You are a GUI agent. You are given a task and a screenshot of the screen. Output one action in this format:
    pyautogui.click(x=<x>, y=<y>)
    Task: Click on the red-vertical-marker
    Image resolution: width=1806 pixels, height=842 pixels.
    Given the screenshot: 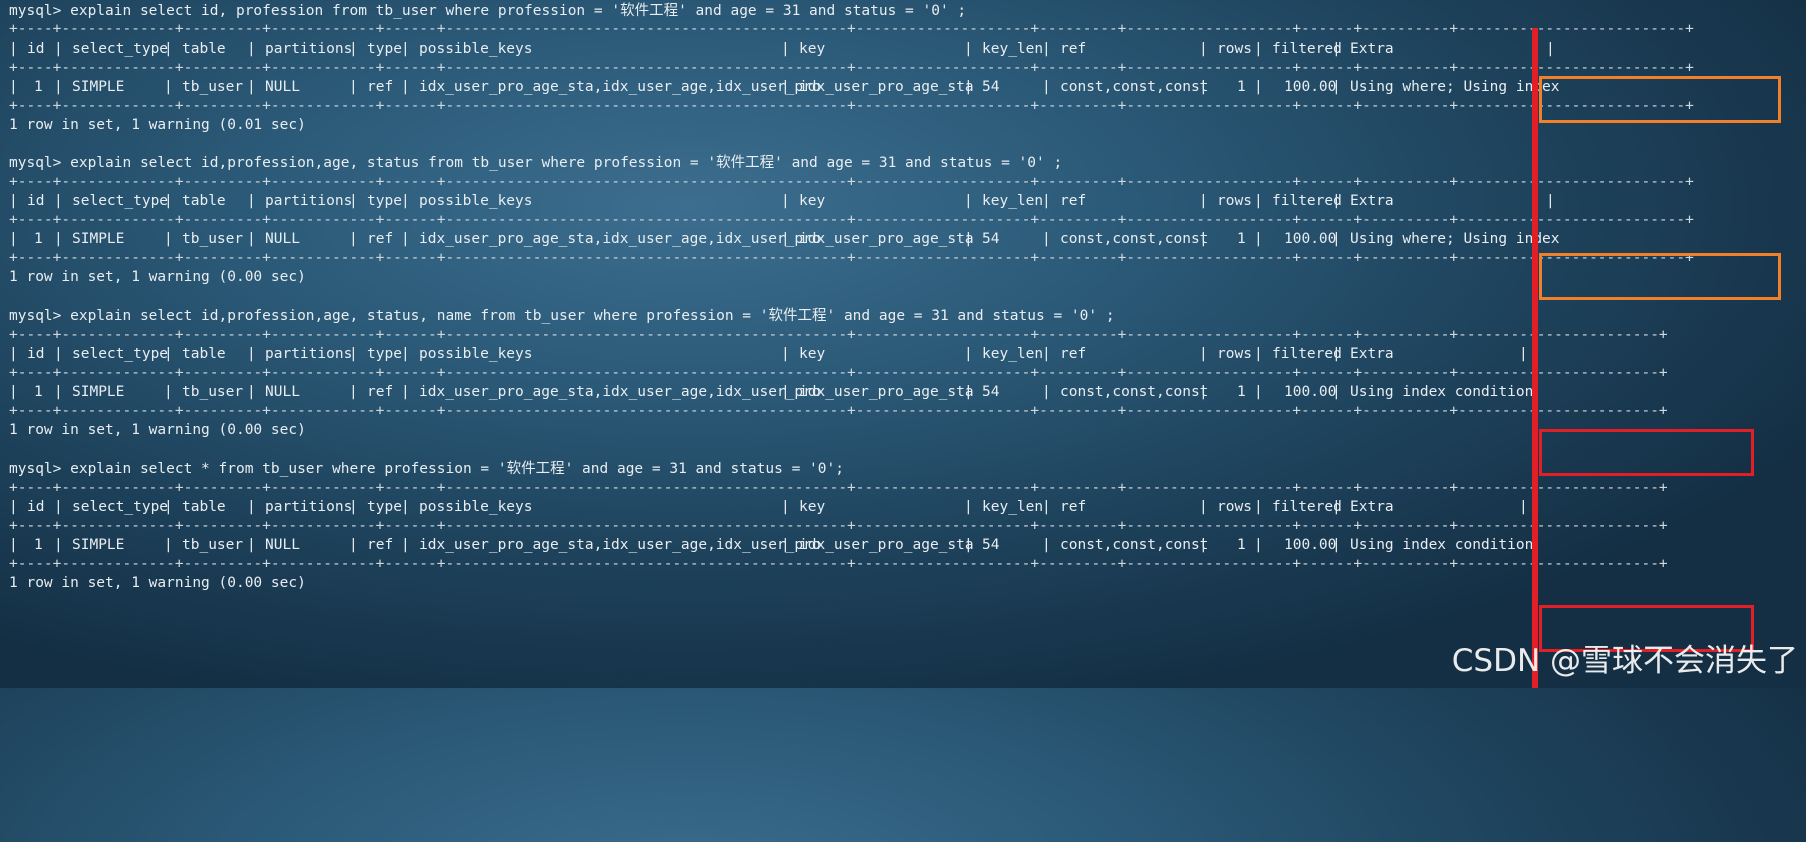 What is the action you would take?
    pyautogui.click(x=1535, y=358)
    